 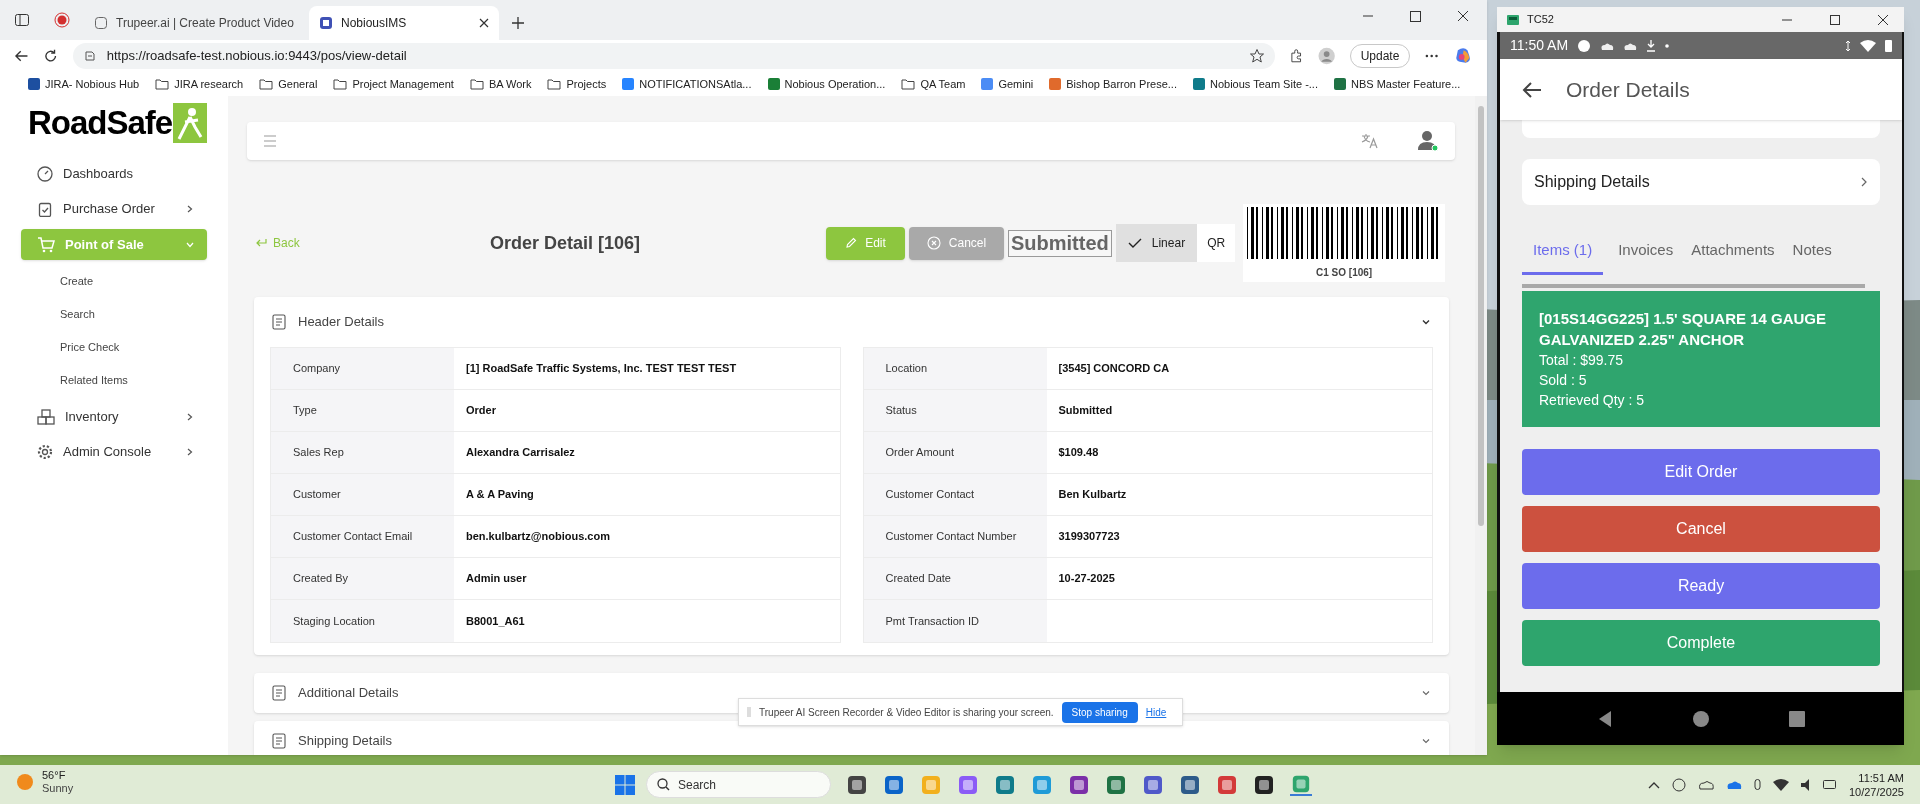 What do you see at coordinates (46, 244) in the screenshot?
I see `cart-icon` at bounding box center [46, 244].